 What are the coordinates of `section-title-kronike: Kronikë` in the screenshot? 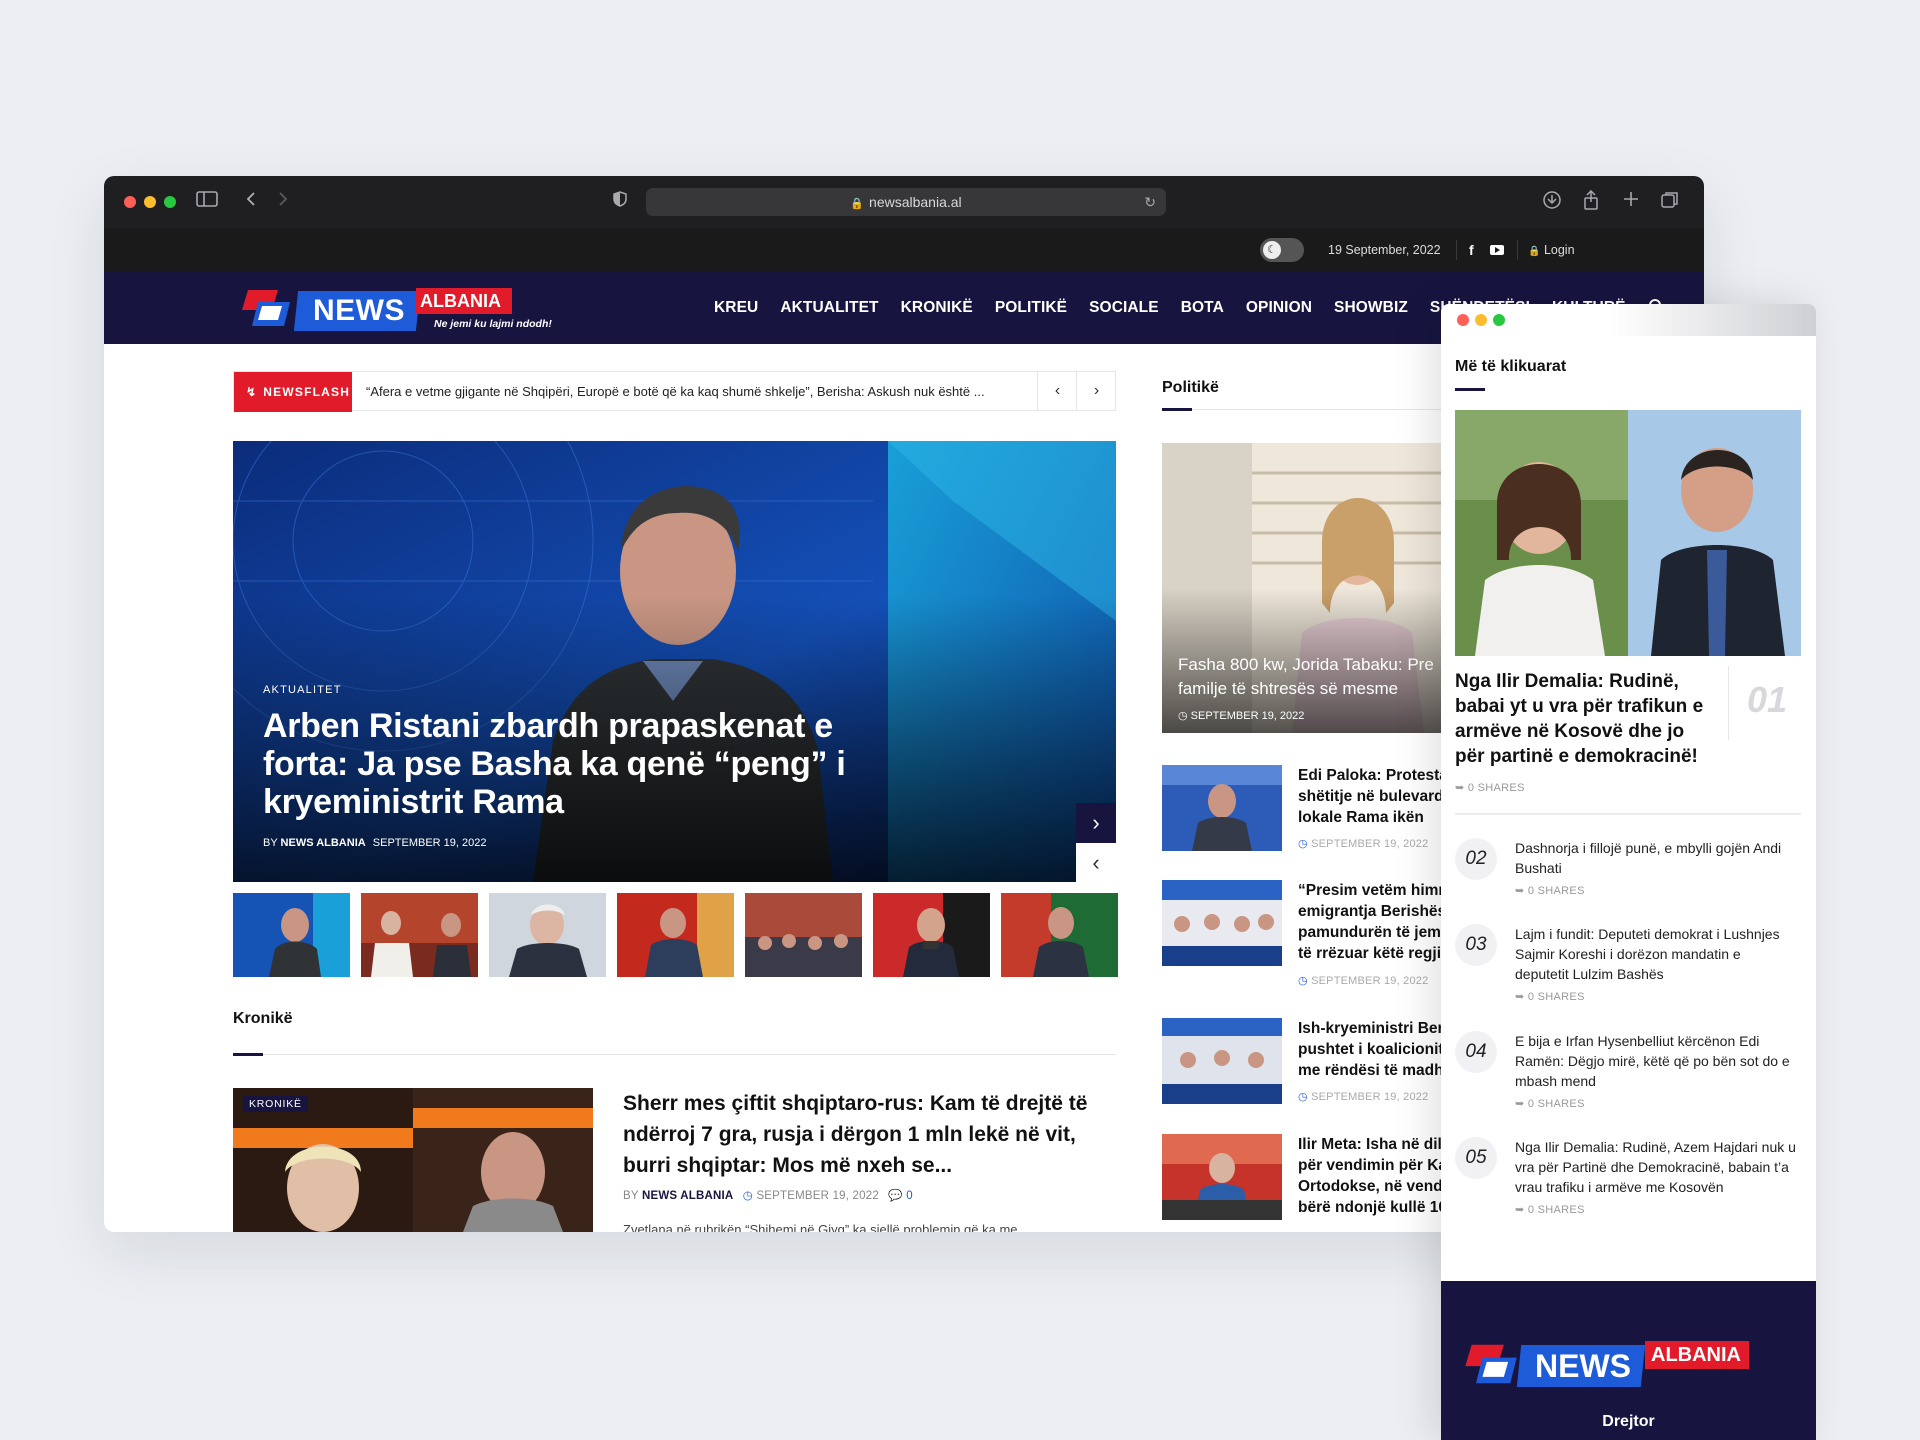 It's located at (263, 1019).